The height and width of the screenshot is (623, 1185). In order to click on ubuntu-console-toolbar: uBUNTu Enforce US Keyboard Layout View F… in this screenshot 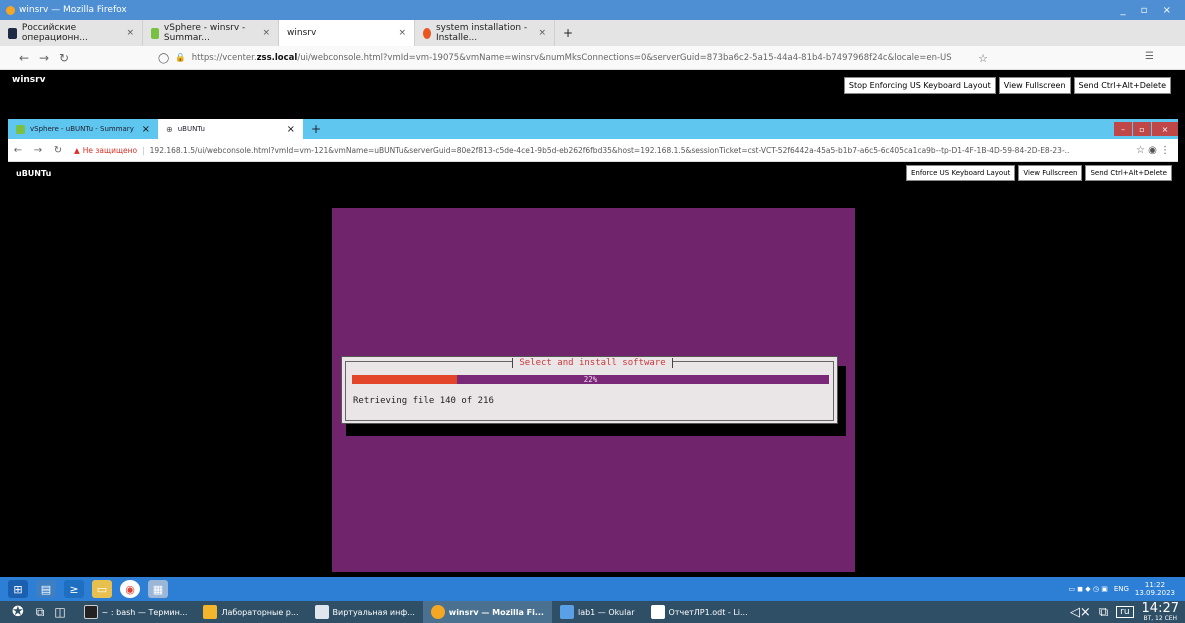, I will do `click(593, 173)`.